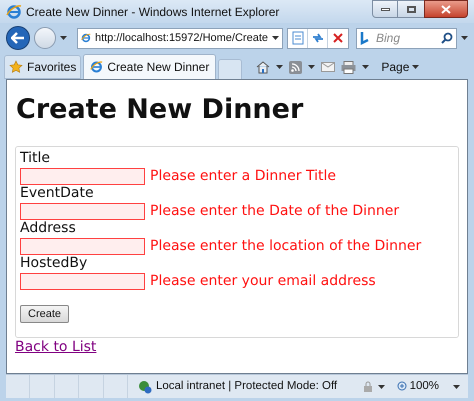  Describe the element at coordinates (280, 67) in the screenshot. I see `home-caret-icon` at that location.